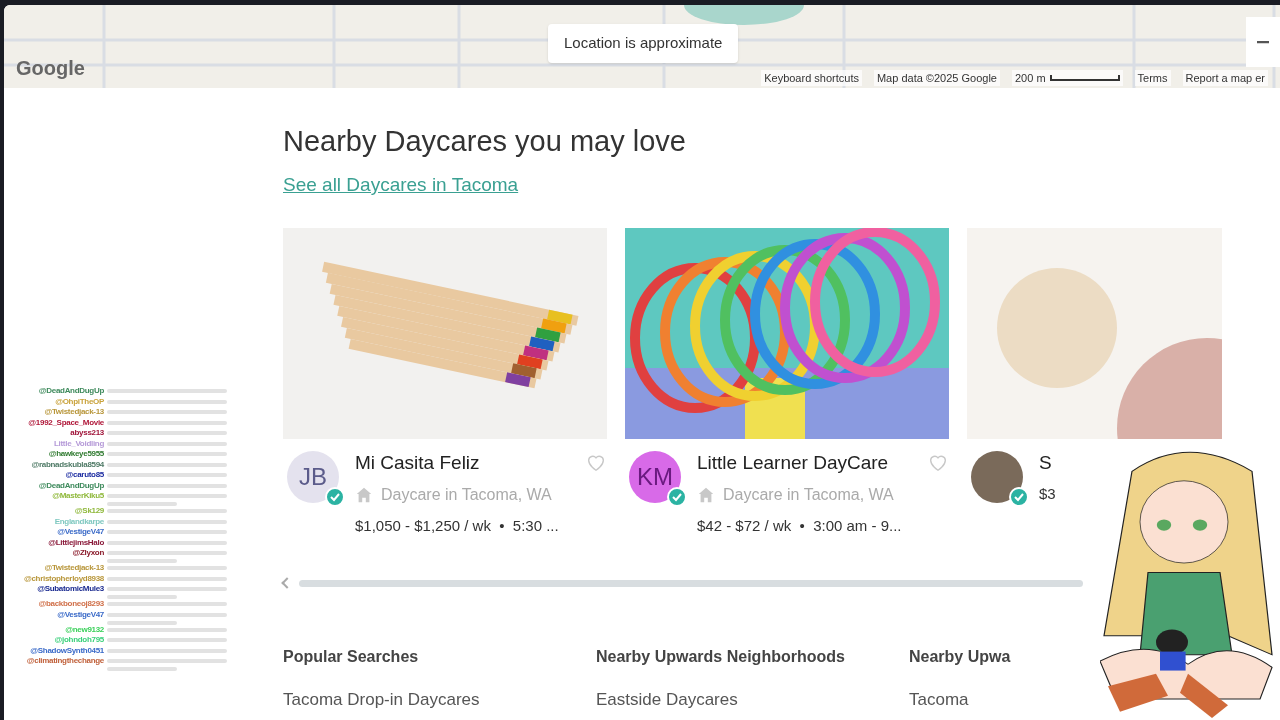 This screenshot has height=720, width=1280. What do you see at coordinates (78, 640) in the screenshot?
I see `chat-username: @johndoh795` at bounding box center [78, 640].